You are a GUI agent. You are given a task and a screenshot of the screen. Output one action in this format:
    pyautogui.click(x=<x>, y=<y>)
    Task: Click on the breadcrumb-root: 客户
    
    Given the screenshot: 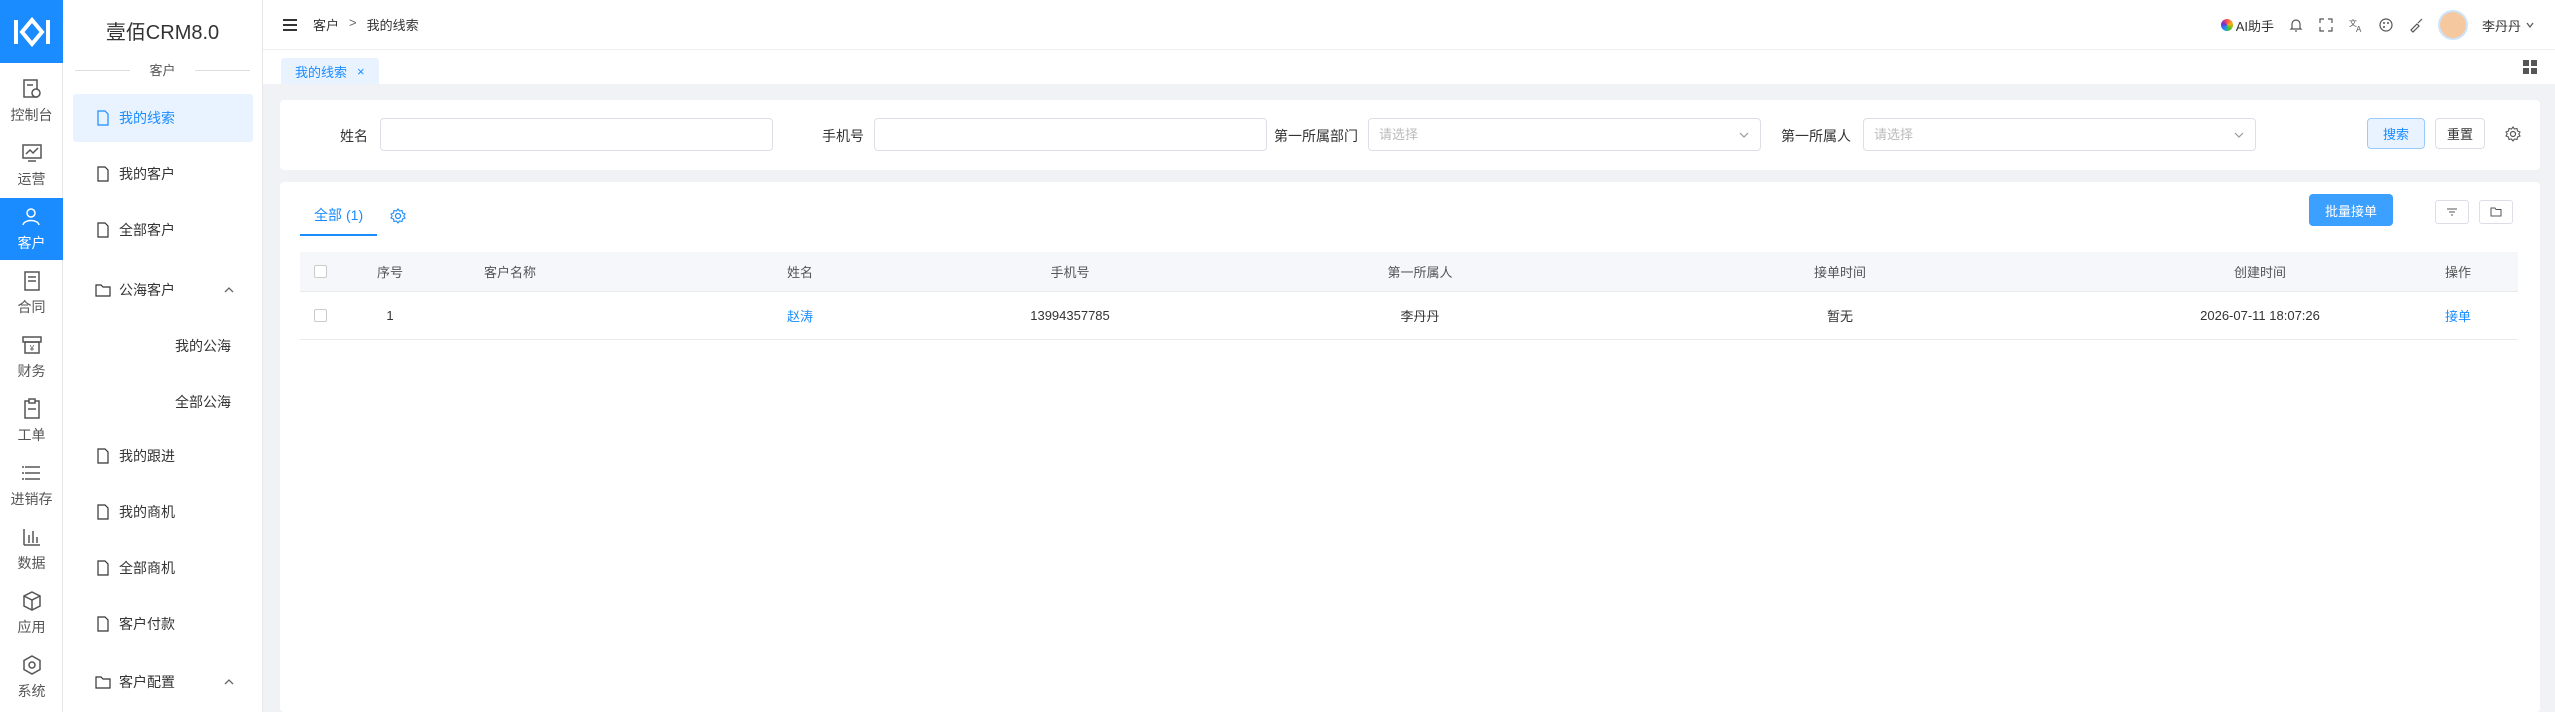 What is the action you would take?
    pyautogui.click(x=326, y=24)
    